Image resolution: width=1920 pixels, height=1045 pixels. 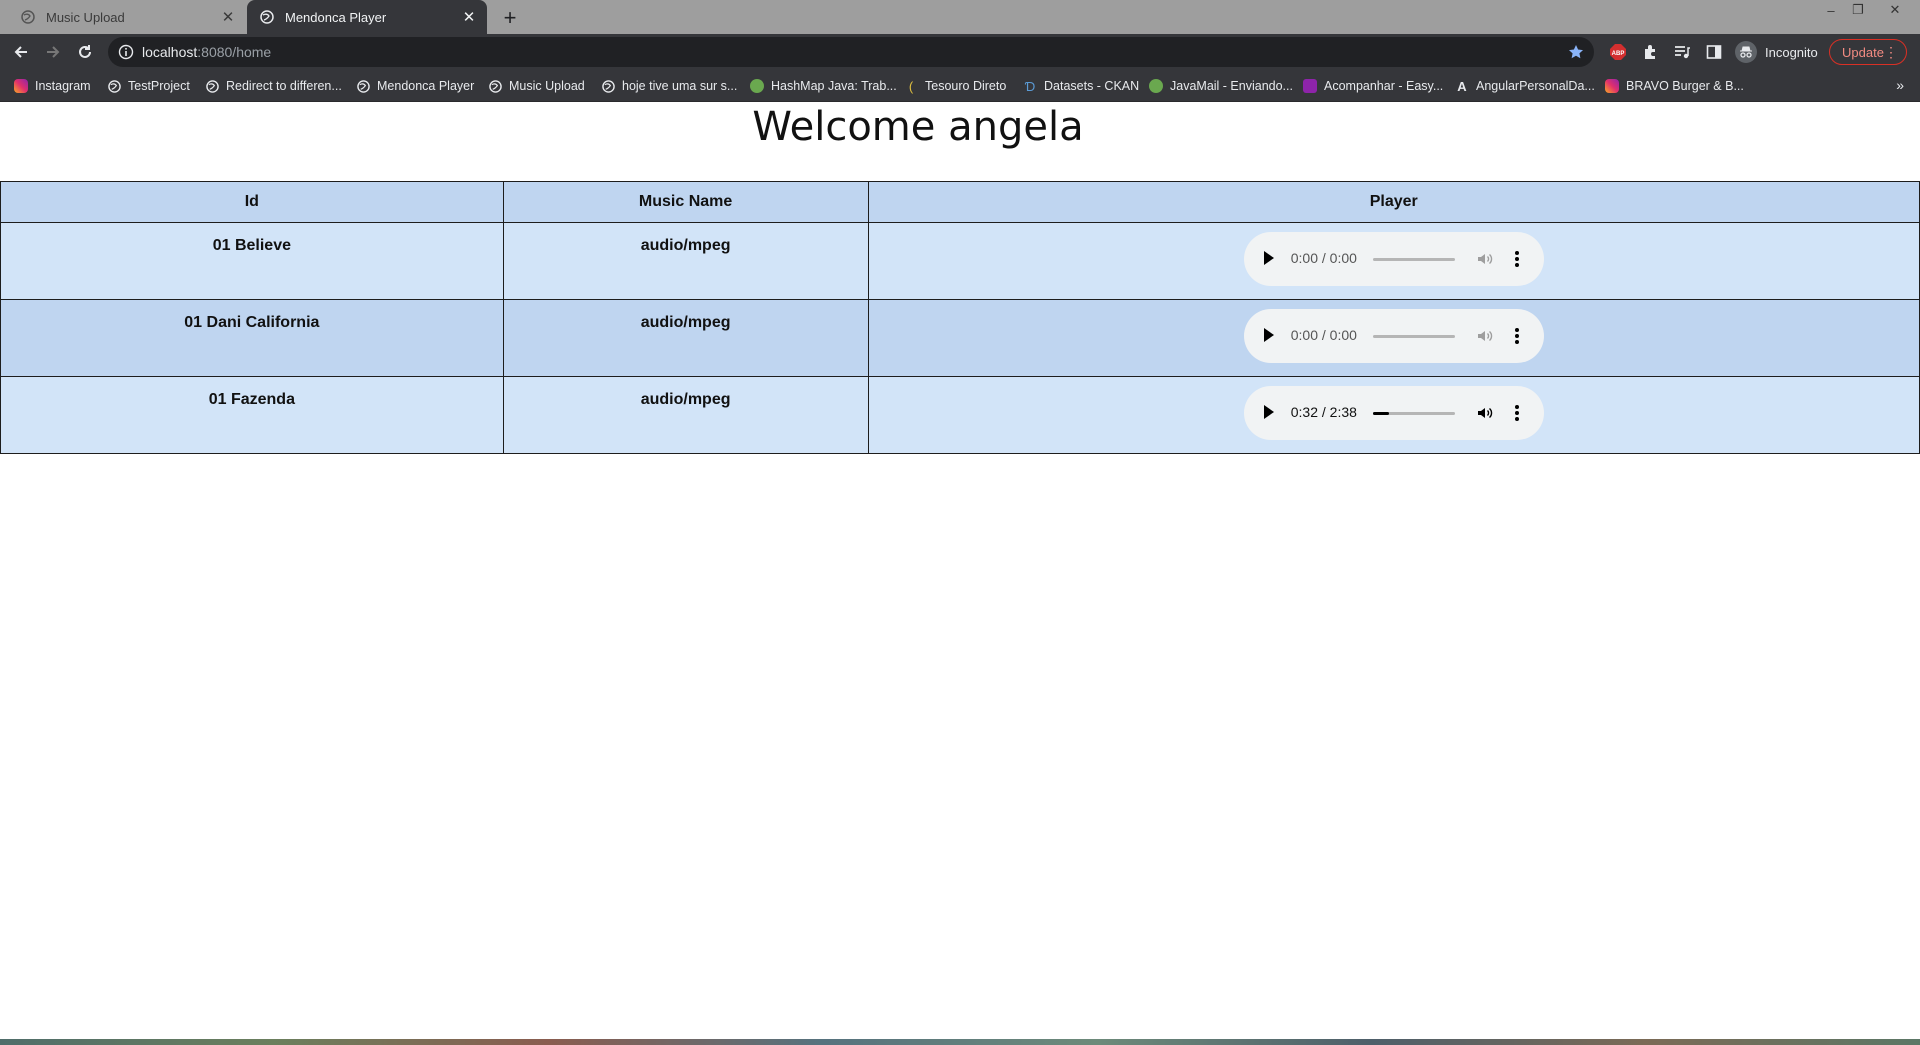 I want to click on bookmark-label: Music Upload, so click(x=547, y=86).